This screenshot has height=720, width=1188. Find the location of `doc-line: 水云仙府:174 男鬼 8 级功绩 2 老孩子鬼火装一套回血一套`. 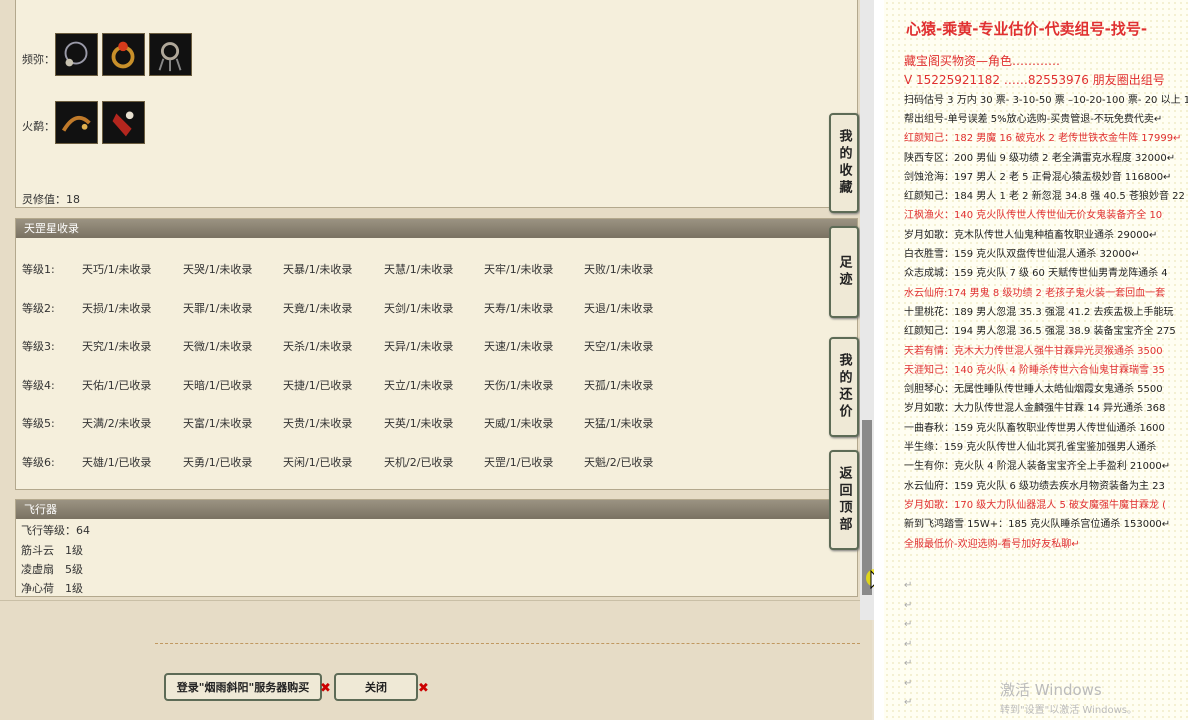

doc-line: 水云仙府:174 男鬼 8 级功绩 2 老孩子鬼火装一套回血一套 is located at coordinates (1035, 293).